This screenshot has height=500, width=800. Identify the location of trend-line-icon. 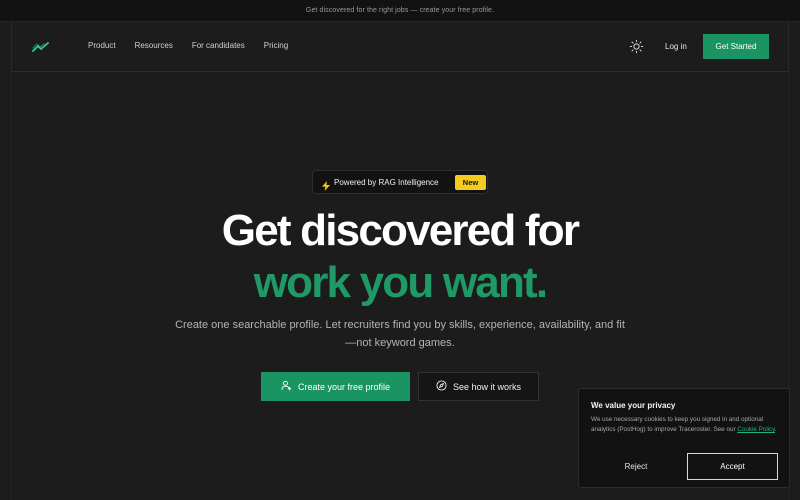
(41, 46).